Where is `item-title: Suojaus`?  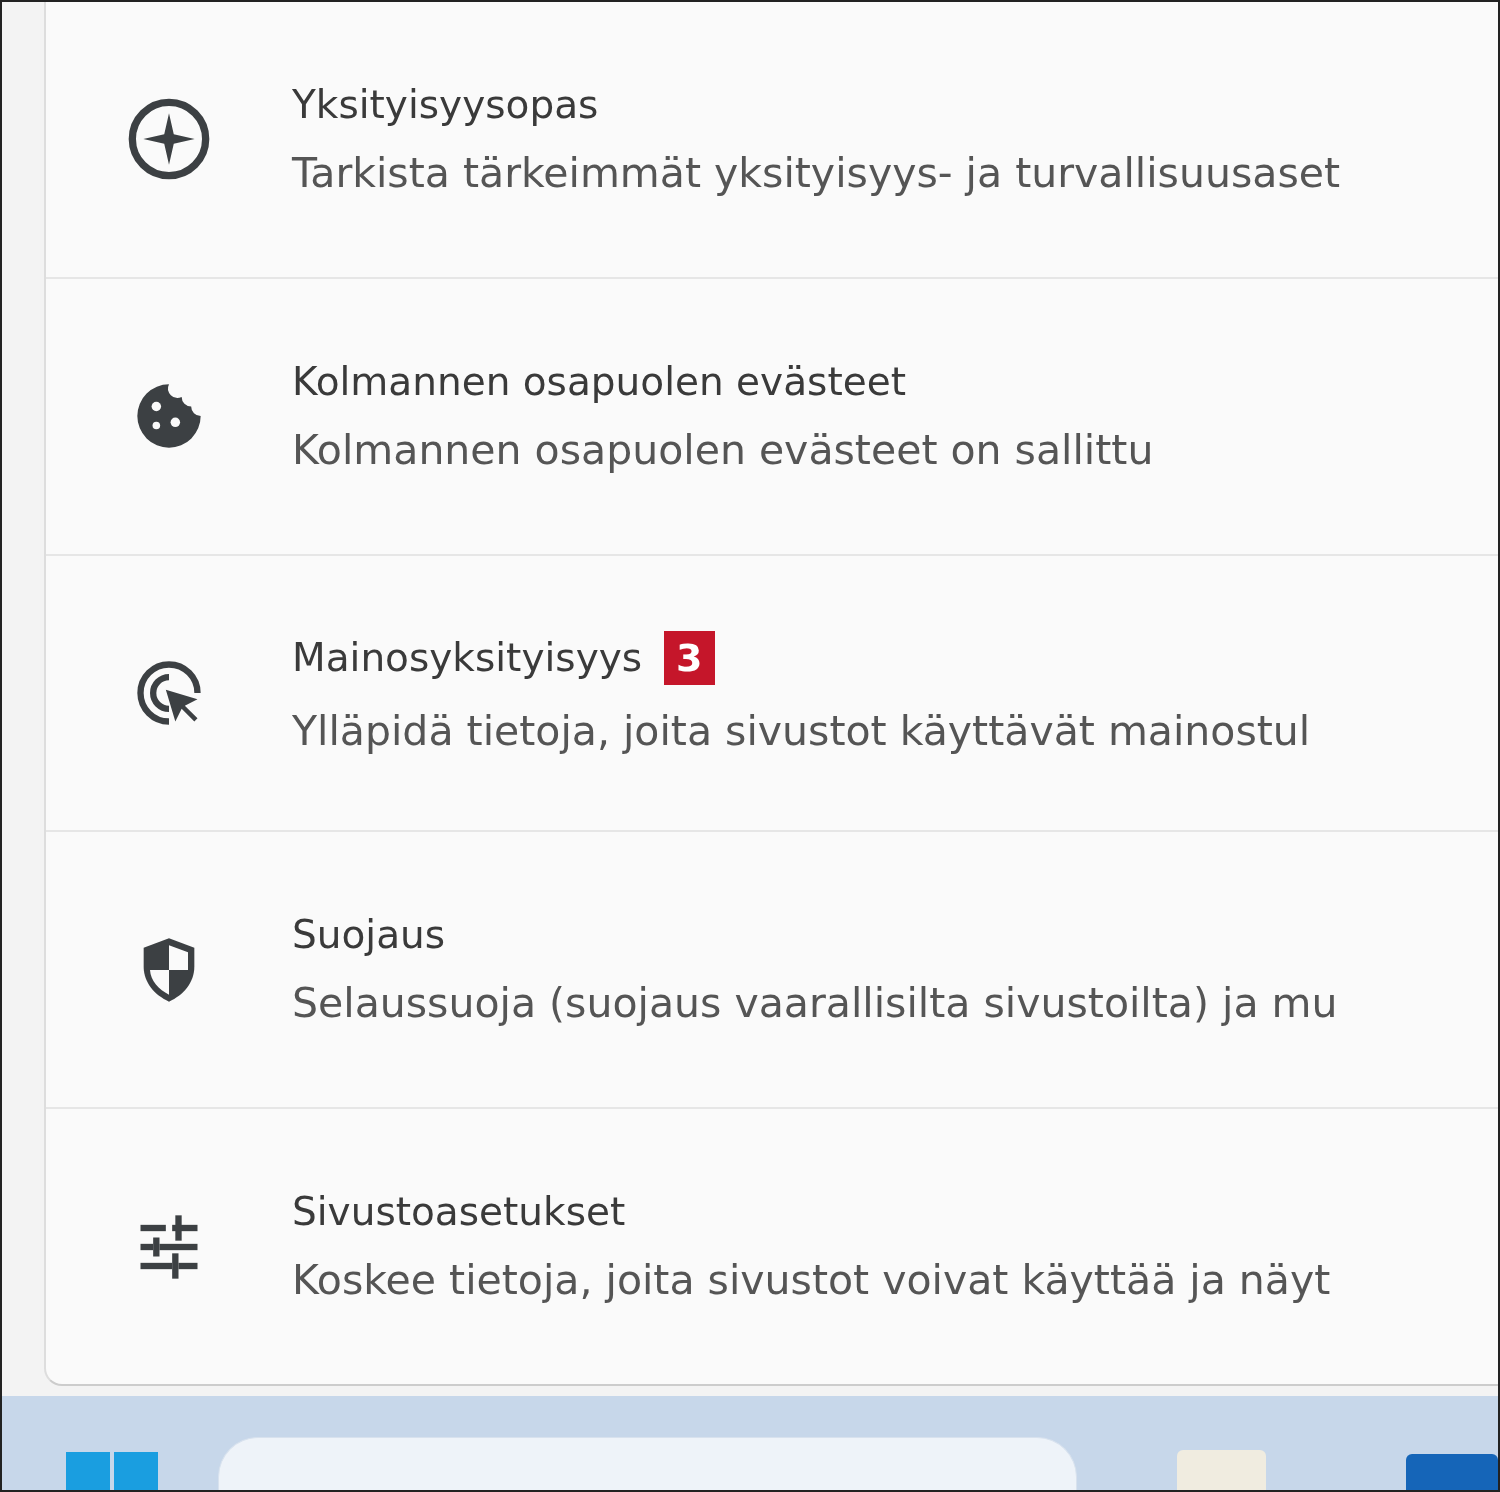
item-title: Suojaus is located at coordinates (369, 935).